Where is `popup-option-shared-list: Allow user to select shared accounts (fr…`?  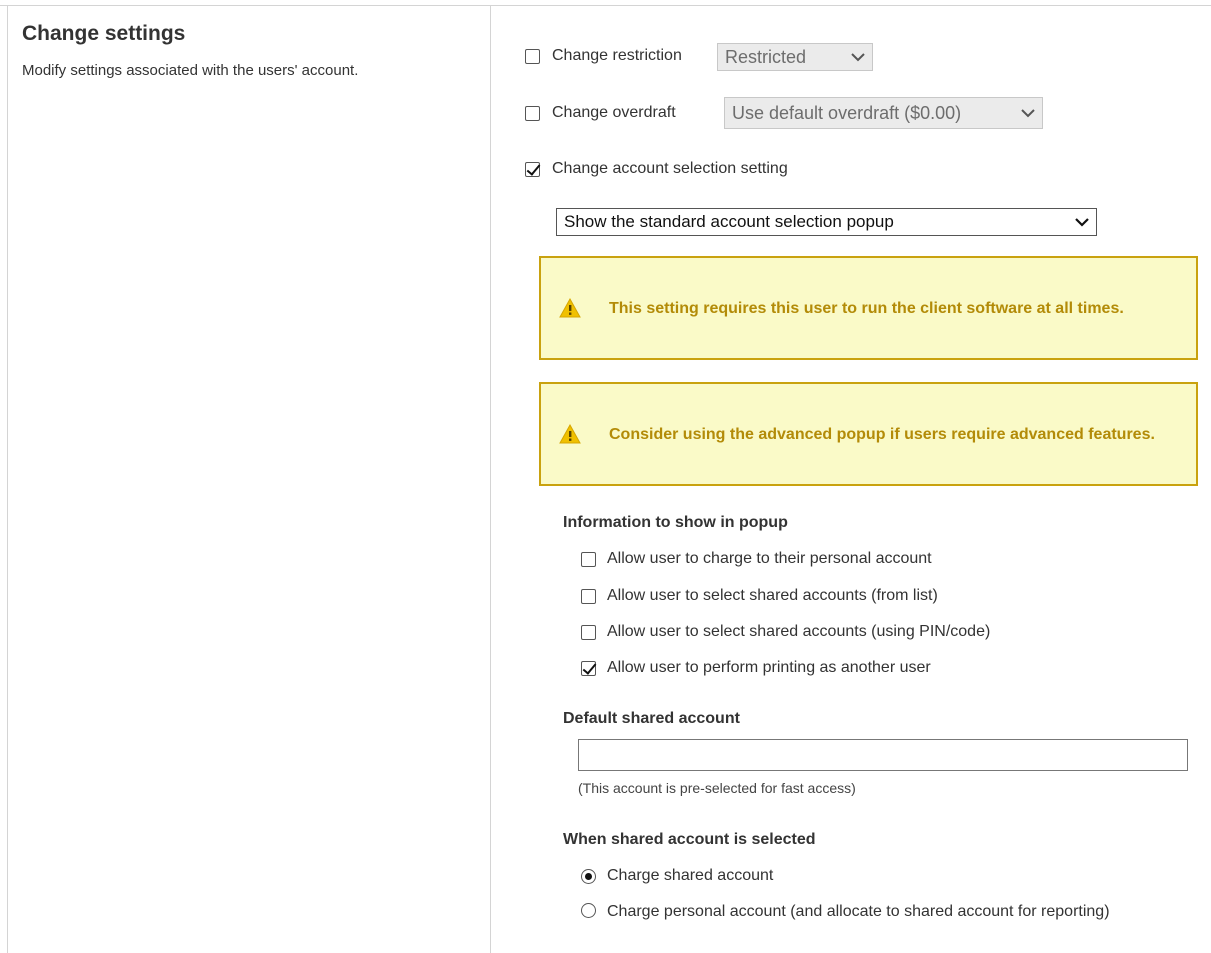
popup-option-shared-list: Allow user to select shared accounts (fr… is located at coordinates (759, 596).